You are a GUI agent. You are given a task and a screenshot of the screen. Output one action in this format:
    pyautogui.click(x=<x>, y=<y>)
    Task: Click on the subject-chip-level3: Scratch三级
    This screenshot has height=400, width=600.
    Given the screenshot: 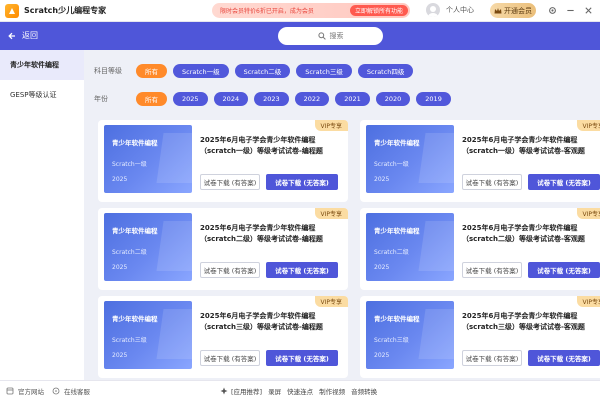 What is the action you would take?
    pyautogui.click(x=324, y=71)
    